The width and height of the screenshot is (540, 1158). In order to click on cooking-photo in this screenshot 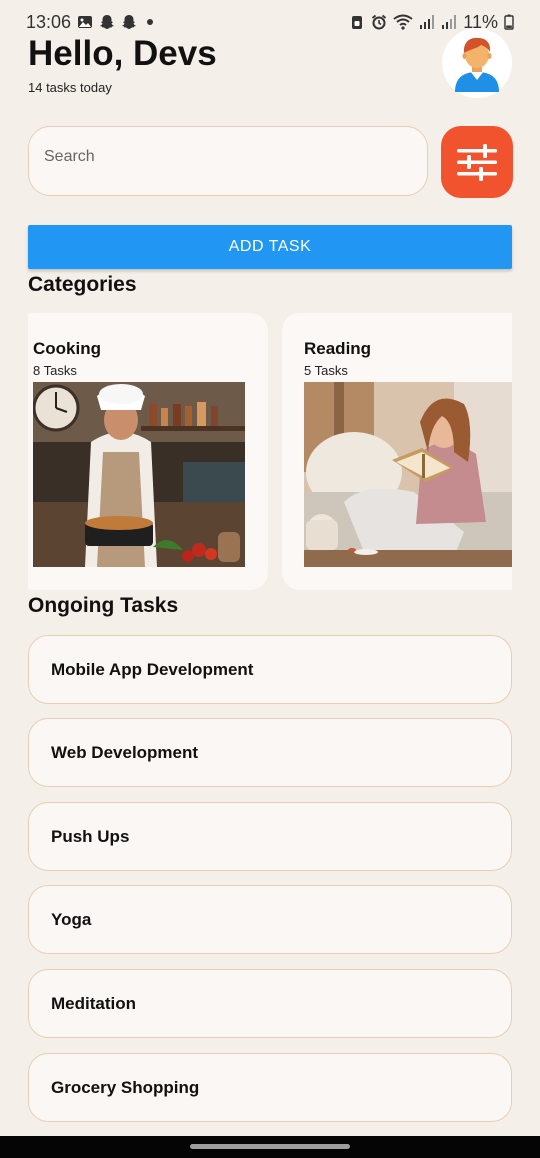, I will do `click(139, 474)`.